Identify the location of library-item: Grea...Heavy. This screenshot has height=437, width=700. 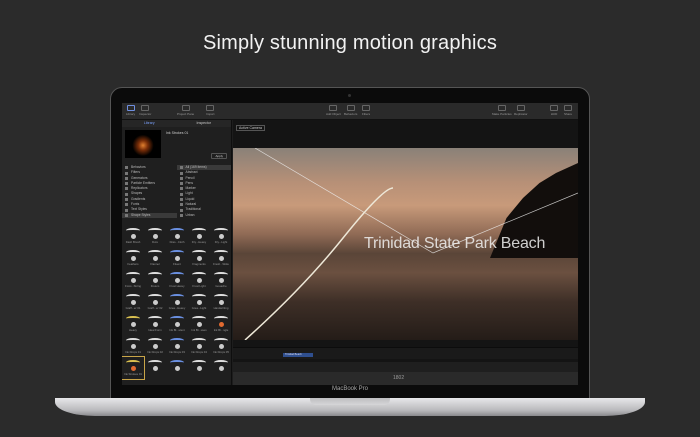
(177, 302).